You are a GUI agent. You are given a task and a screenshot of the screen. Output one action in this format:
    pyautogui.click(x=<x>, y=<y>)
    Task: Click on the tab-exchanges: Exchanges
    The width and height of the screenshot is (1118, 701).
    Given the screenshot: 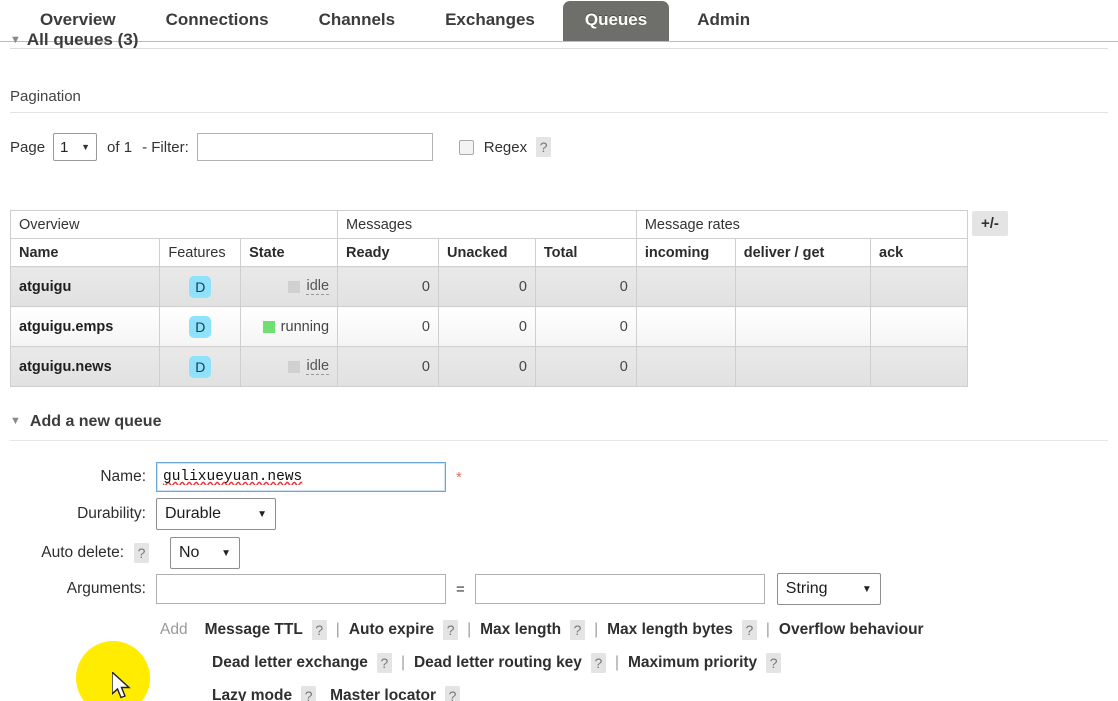 What is the action you would take?
    pyautogui.click(x=490, y=21)
    